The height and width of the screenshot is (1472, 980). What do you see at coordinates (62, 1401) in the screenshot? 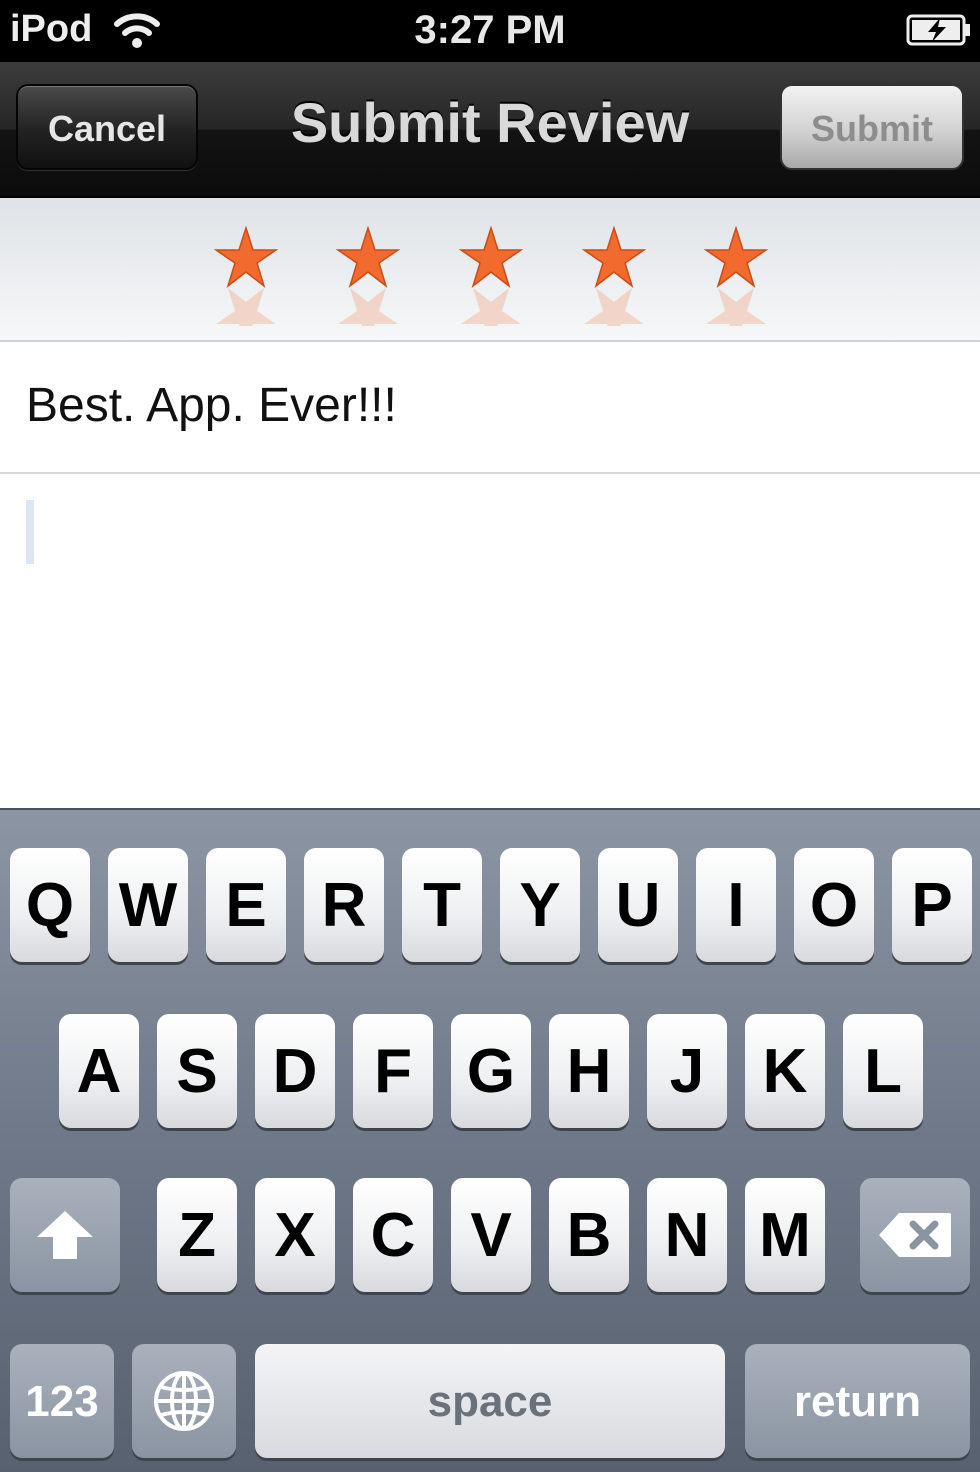
I see `numbers-key: 123` at bounding box center [62, 1401].